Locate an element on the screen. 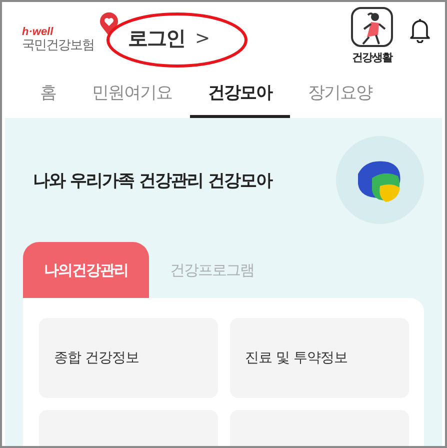  runner-icon is located at coordinates (372, 27).